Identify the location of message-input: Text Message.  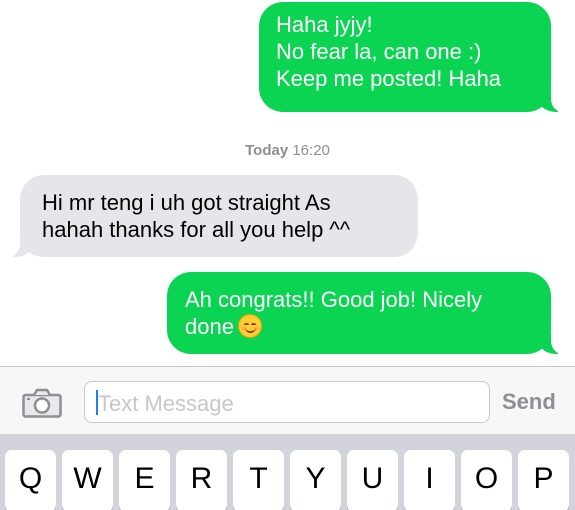
(287, 402).